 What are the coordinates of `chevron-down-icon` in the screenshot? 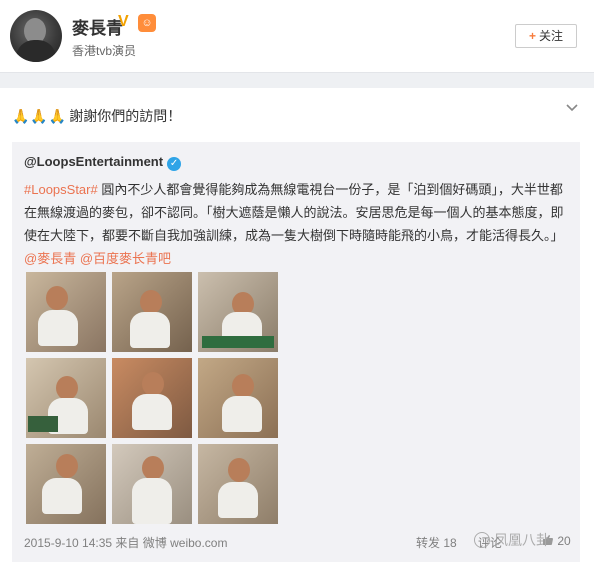 It's located at (572, 108).